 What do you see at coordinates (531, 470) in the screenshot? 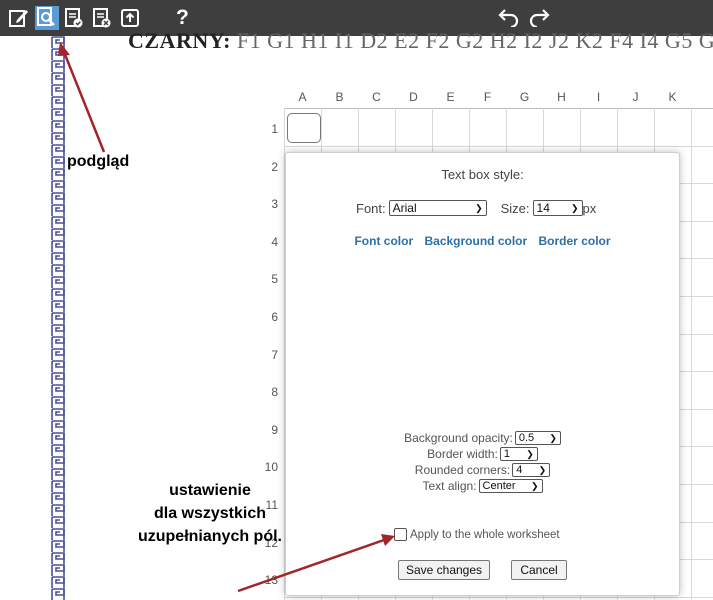
I see `rounded-corners-select: 4 ❯` at bounding box center [531, 470].